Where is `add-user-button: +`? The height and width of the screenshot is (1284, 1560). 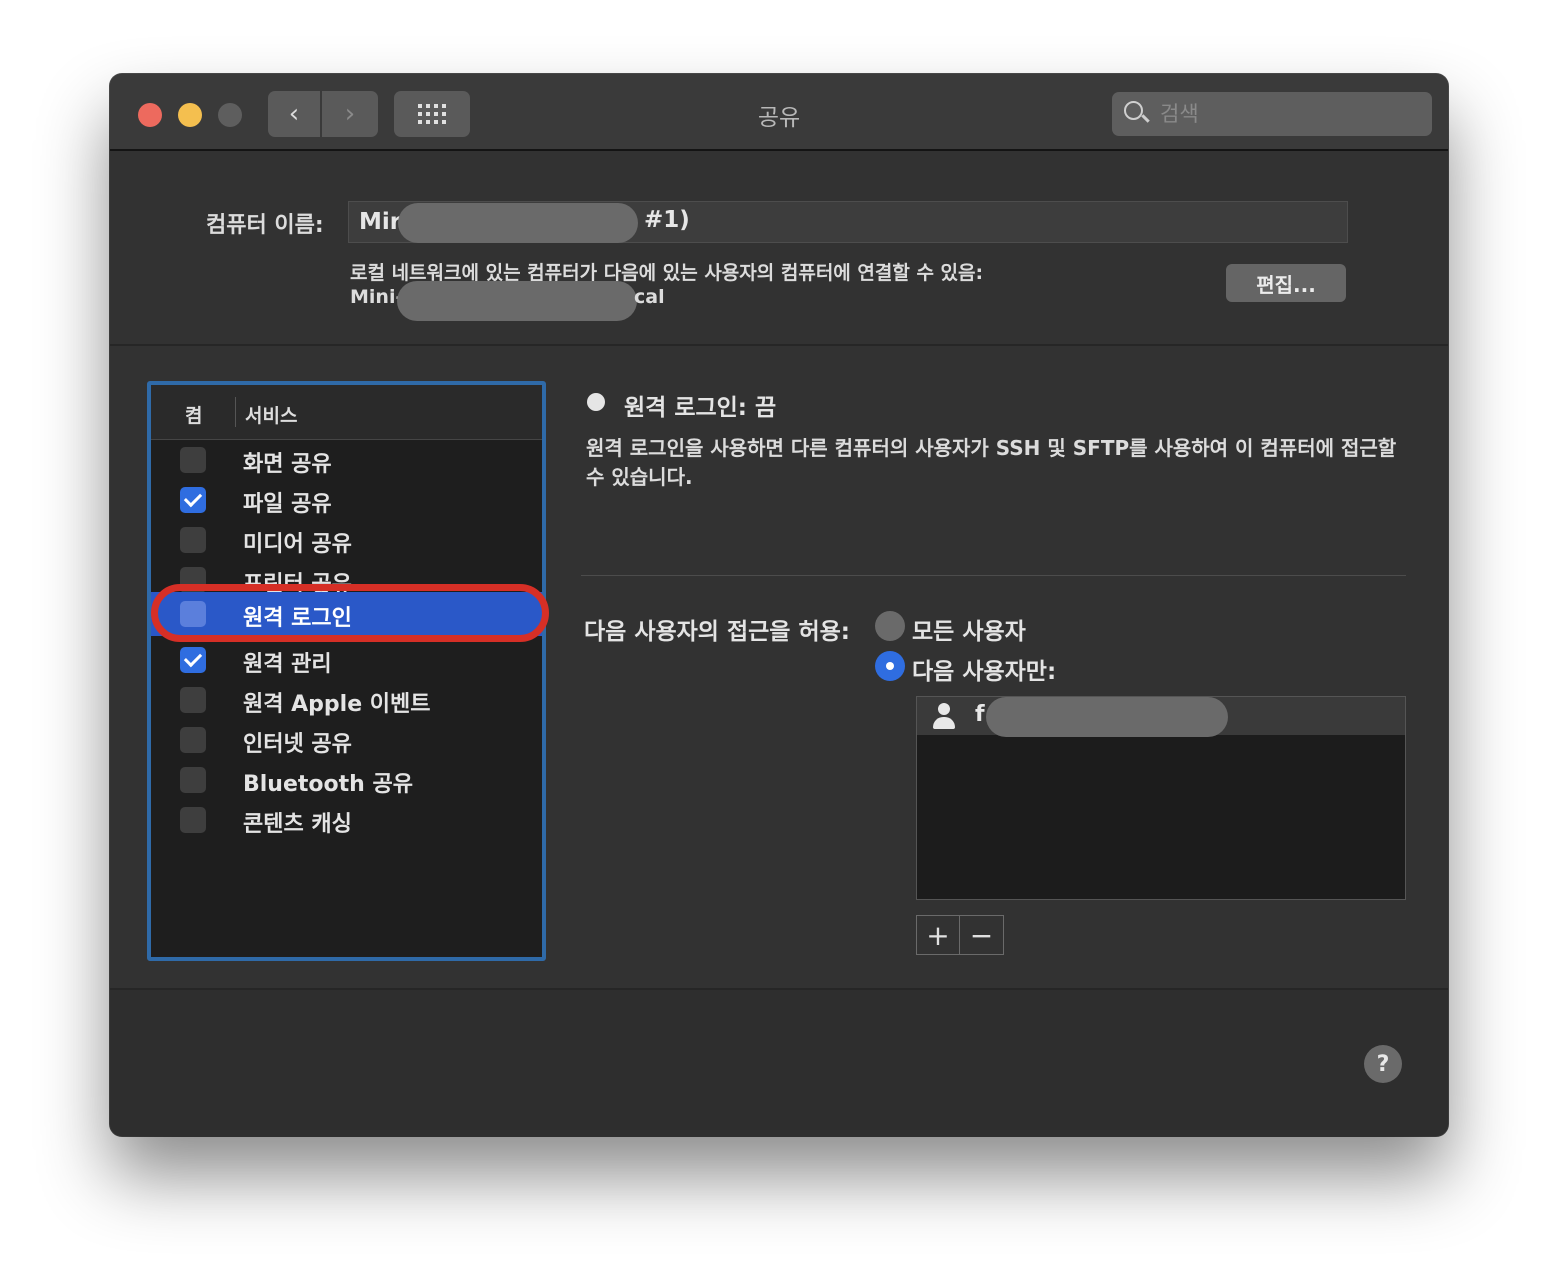 add-user-button: + is located at coordinates (938, 935).